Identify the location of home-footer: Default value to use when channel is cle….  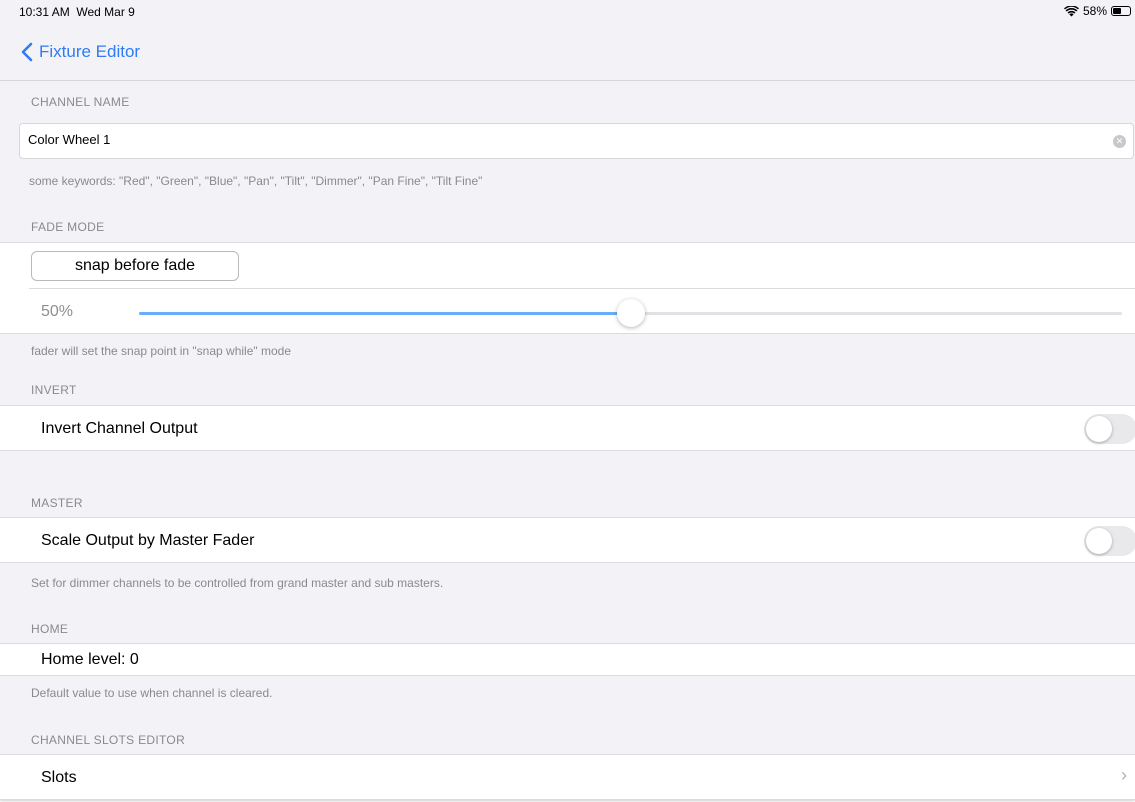
(152, 693).